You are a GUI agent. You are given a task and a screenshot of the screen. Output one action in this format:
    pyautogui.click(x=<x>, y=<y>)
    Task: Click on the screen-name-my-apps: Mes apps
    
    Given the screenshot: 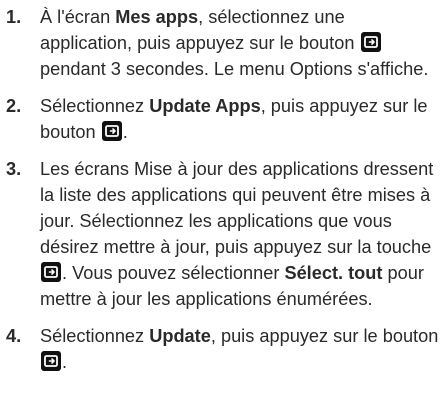 What is the action you would take?
    pyautogui.click(x=157, y=17)
    